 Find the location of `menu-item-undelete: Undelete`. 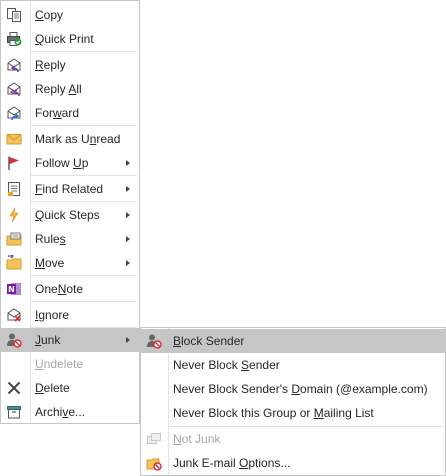

menu-item-undelete: Undelete is located at coordinates (70, 364).